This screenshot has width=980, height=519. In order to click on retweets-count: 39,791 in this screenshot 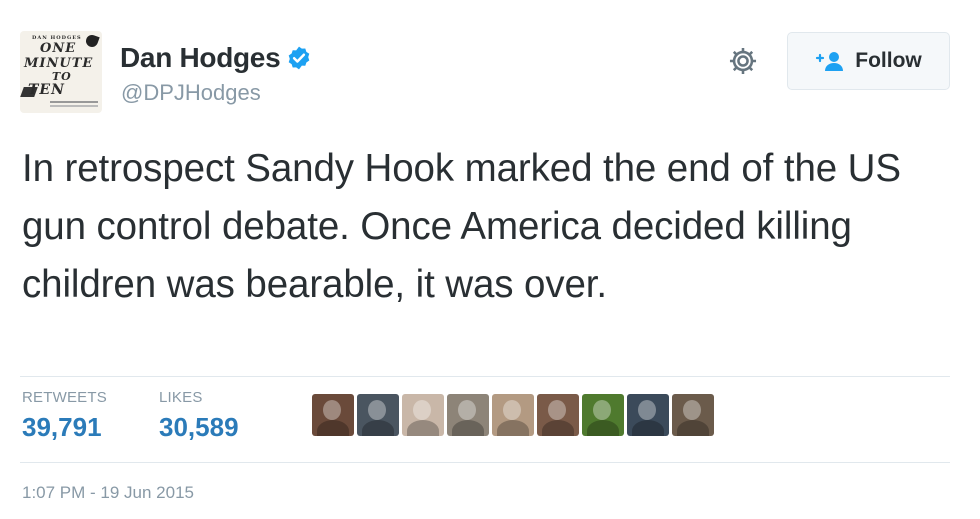, I will do `click(64, 427)`.